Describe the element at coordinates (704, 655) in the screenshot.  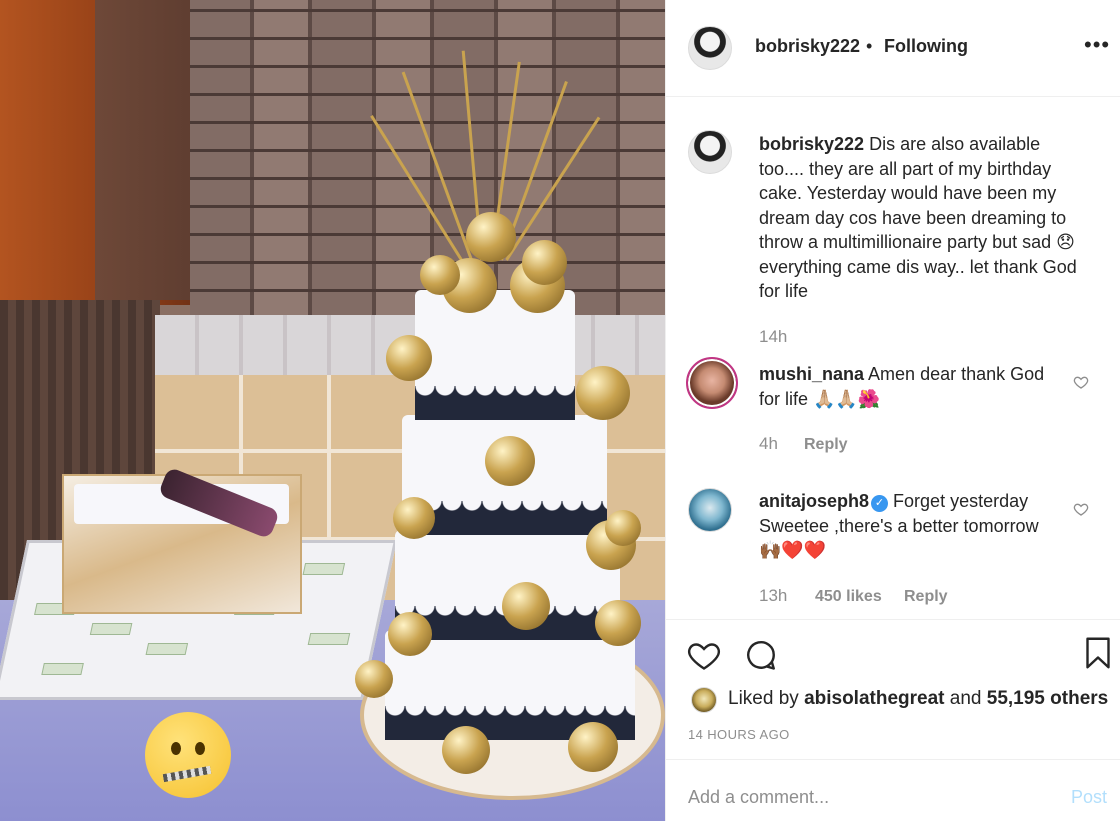
I see `heart-icon` at that location.